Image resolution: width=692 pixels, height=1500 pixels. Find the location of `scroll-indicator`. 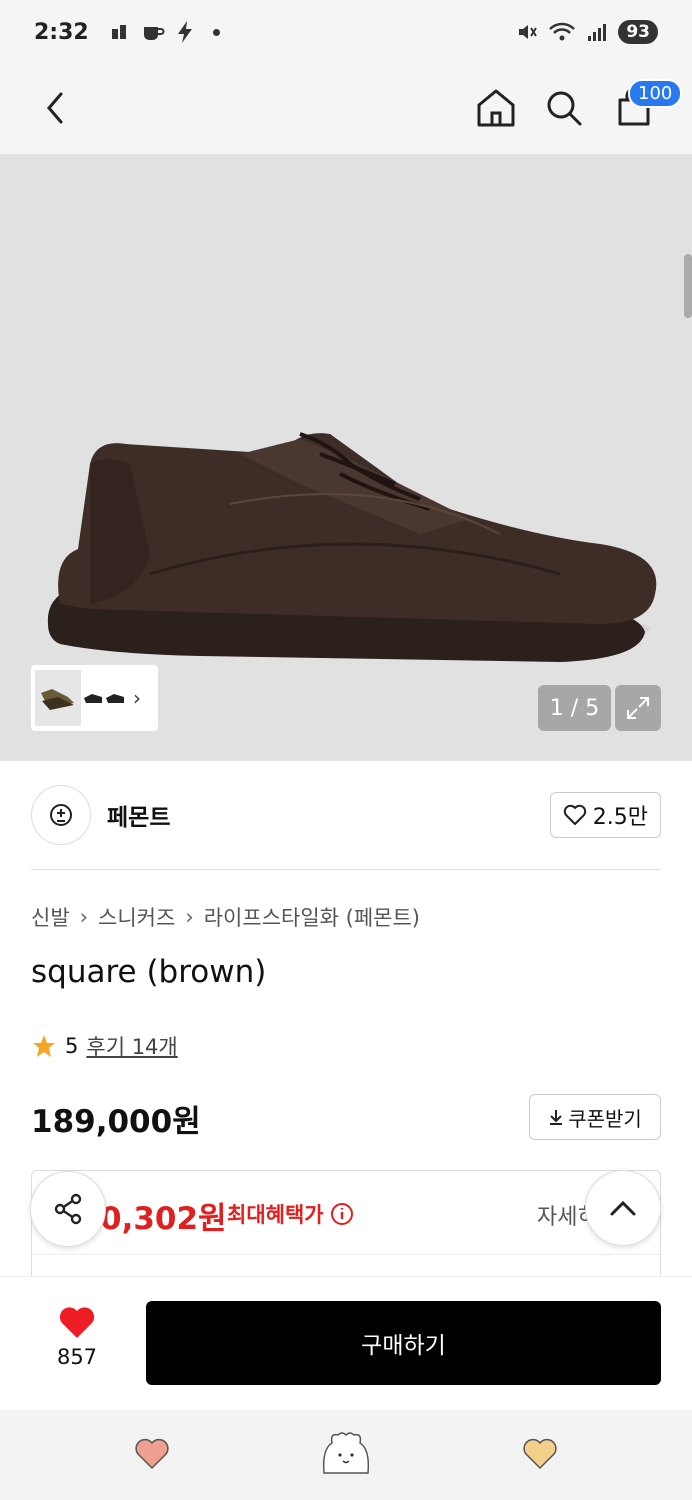

scroll-indicator is located at coordinates (688, 286).